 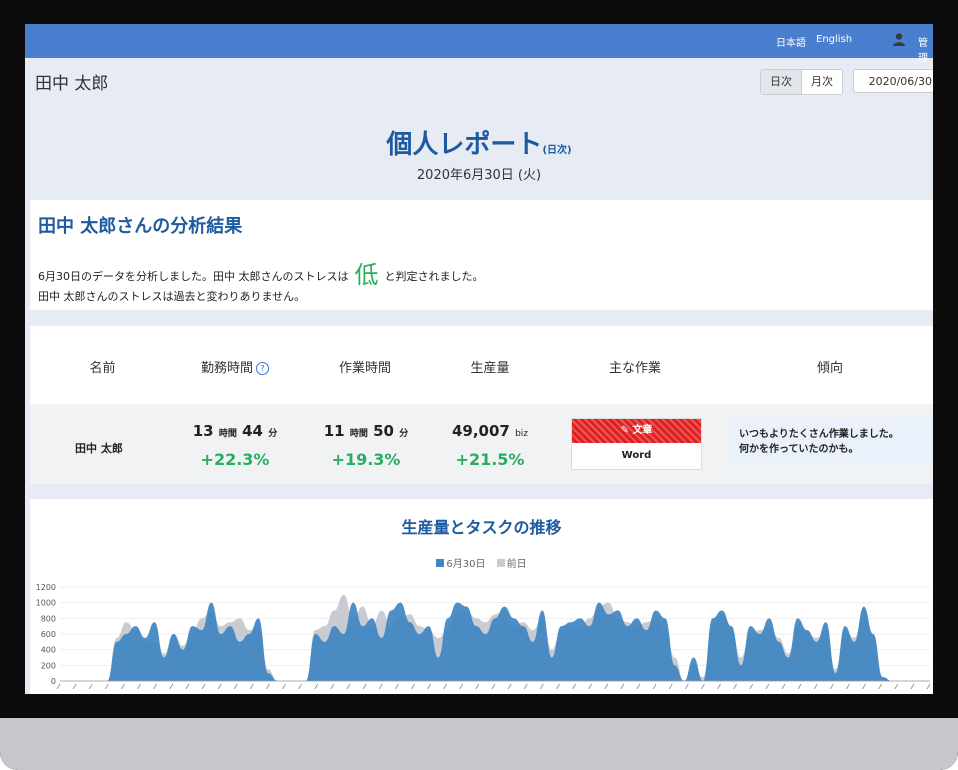 What do you see at coordinates (899, 39) in the screenshot?
I see `user-icon` at bounding box center [899, 39].